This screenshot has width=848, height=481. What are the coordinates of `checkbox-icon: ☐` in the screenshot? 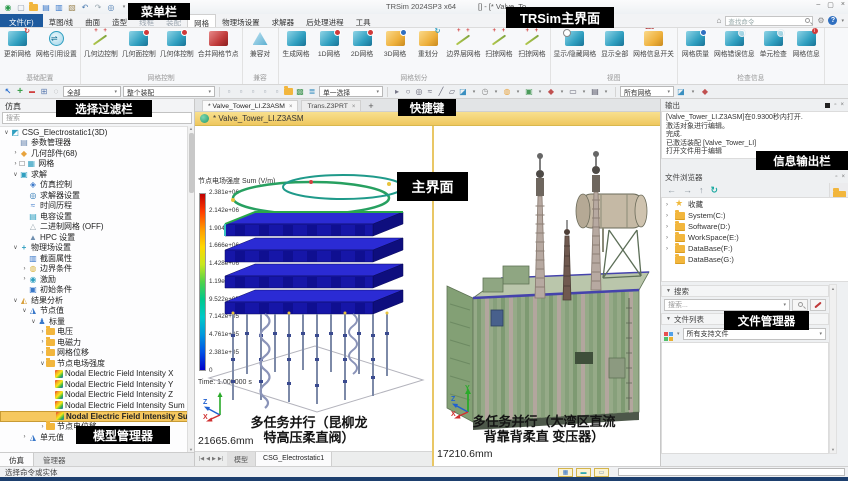 It's located at (22, 164).